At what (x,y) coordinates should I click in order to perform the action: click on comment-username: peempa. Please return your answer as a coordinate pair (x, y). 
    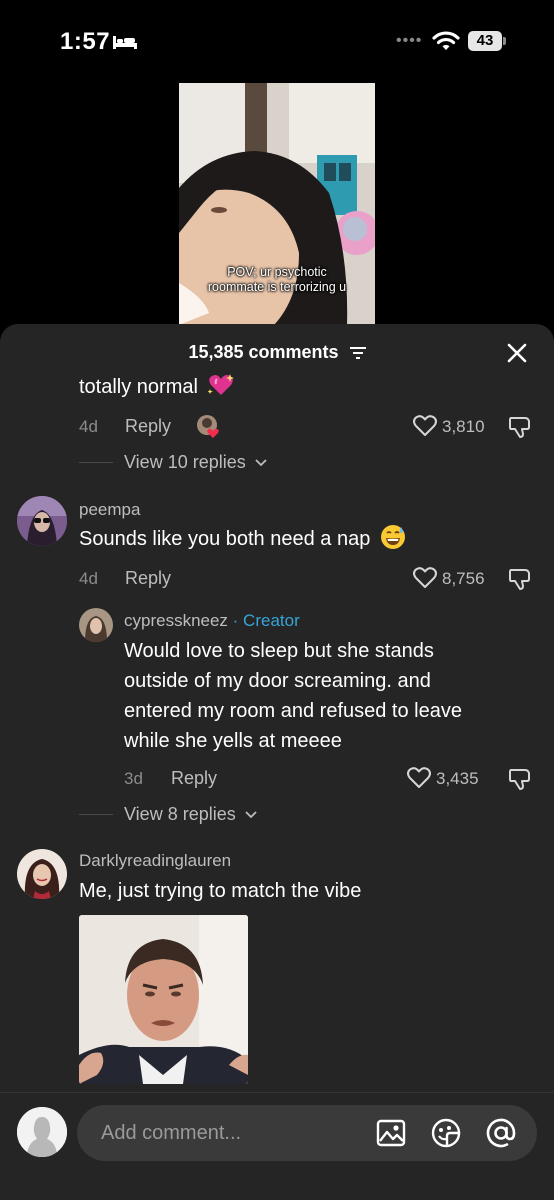
    Looking at the image, I should click on (109, 510).